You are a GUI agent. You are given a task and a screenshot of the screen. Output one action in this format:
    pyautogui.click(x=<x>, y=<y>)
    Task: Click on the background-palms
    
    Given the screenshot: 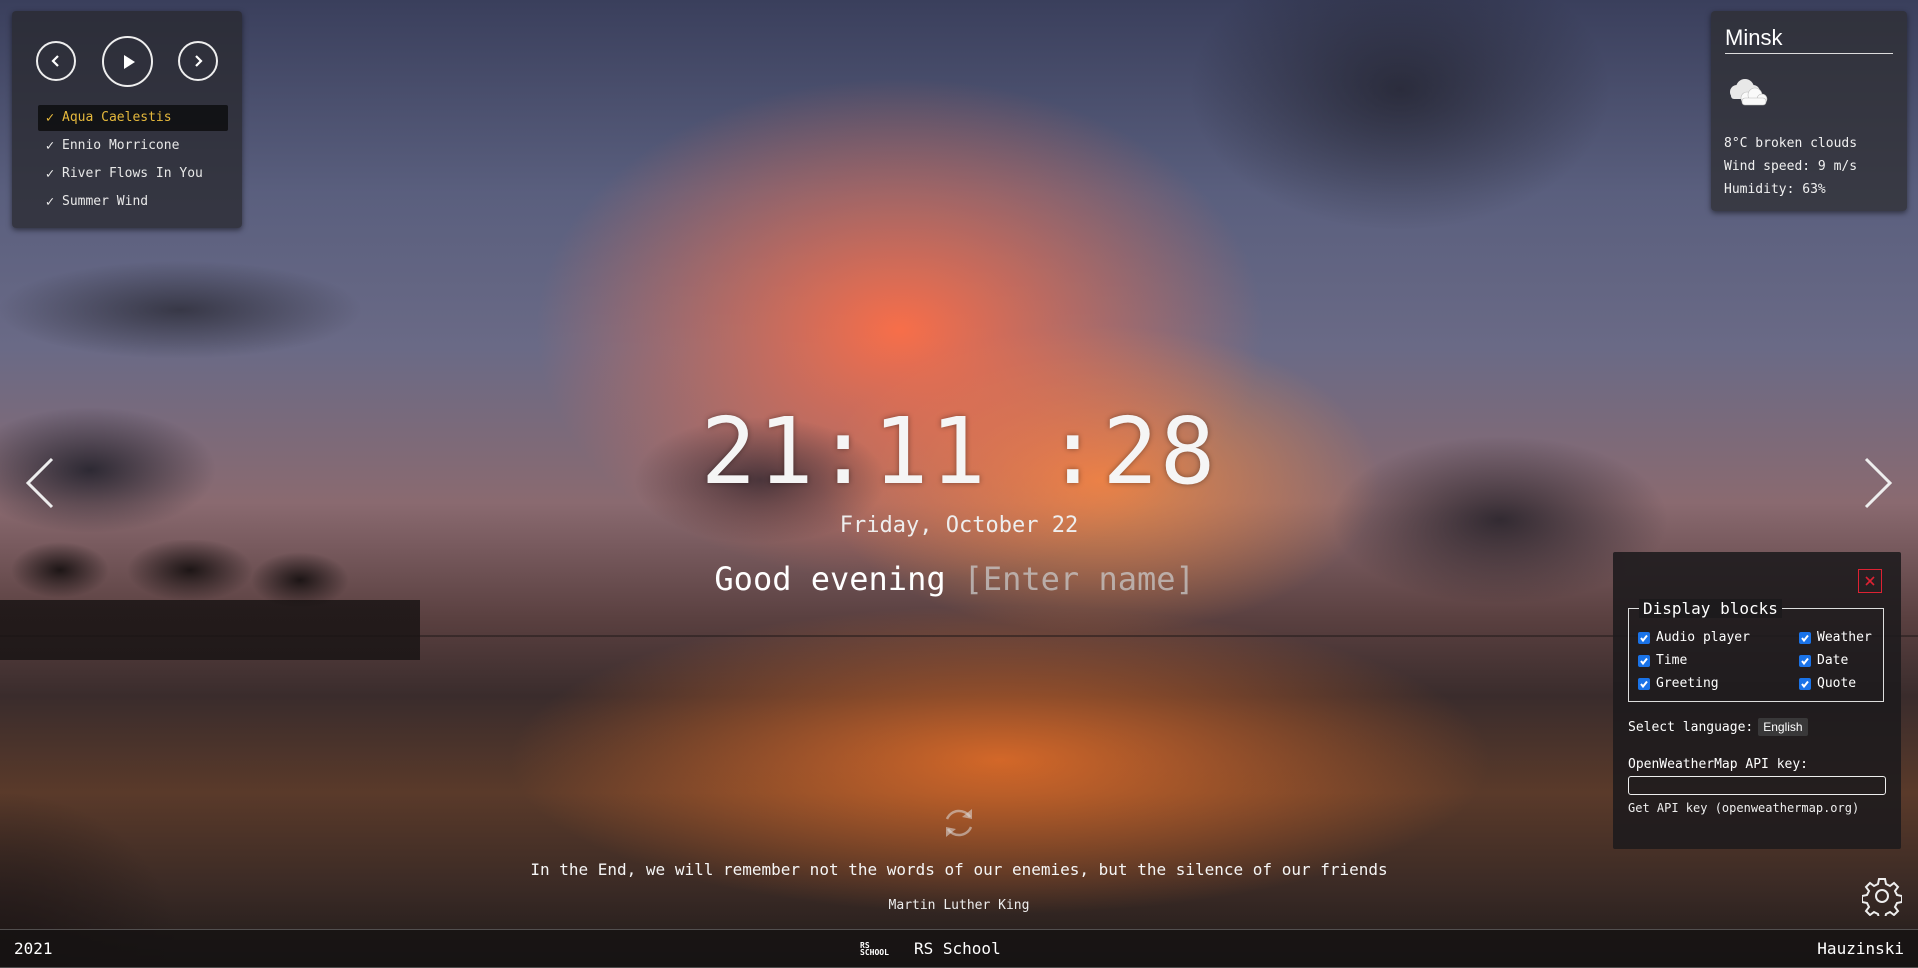 What is the action you would take?
    pyautogui.click(x=210, y=600)
    